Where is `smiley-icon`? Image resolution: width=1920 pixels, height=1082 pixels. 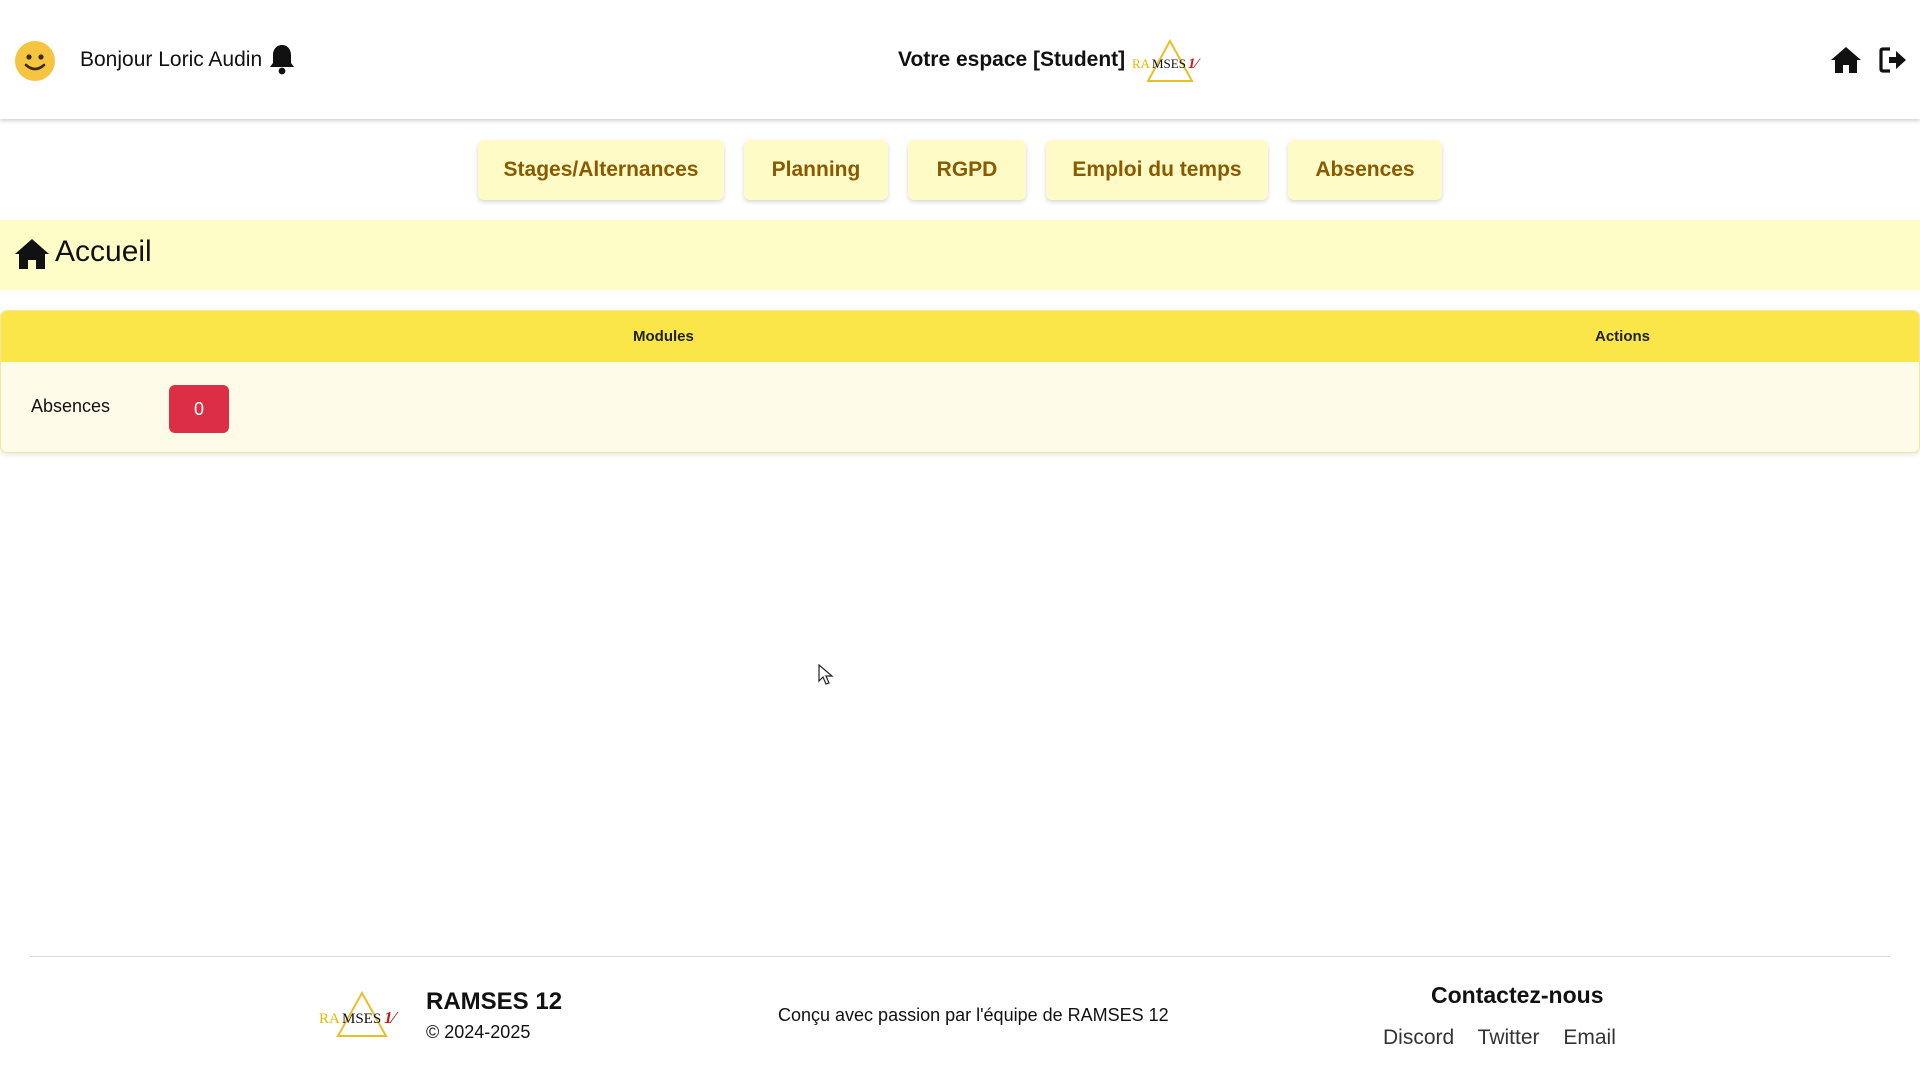
smiley-icon is located at coordinates (35, 61).